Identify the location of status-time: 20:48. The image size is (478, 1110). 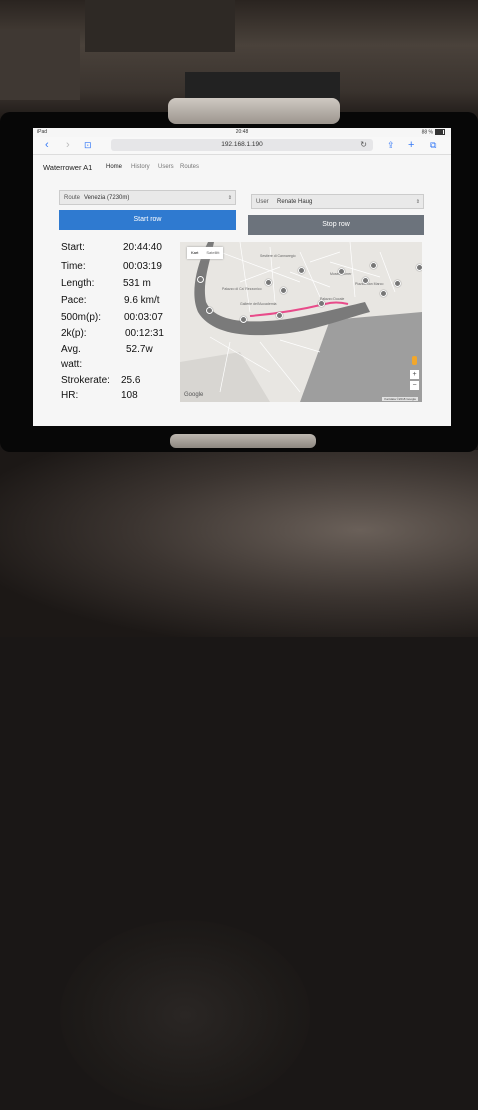
(242, 132).